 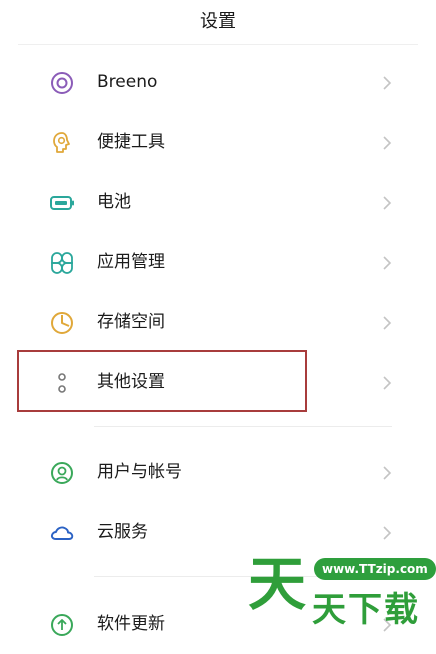 I want to click on app-management-icon, so click(x=62, y=263).